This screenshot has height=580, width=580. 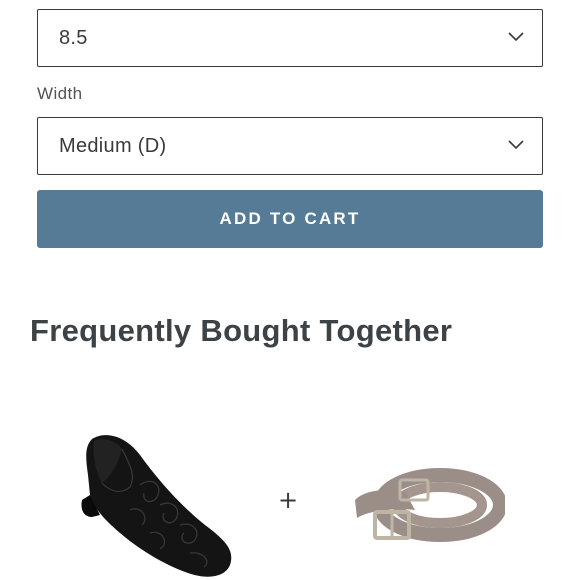 What do you see at coordinates (290, 38) in the screenshot?
I see `size-select: 8.5` at bounding box center [290, 38].